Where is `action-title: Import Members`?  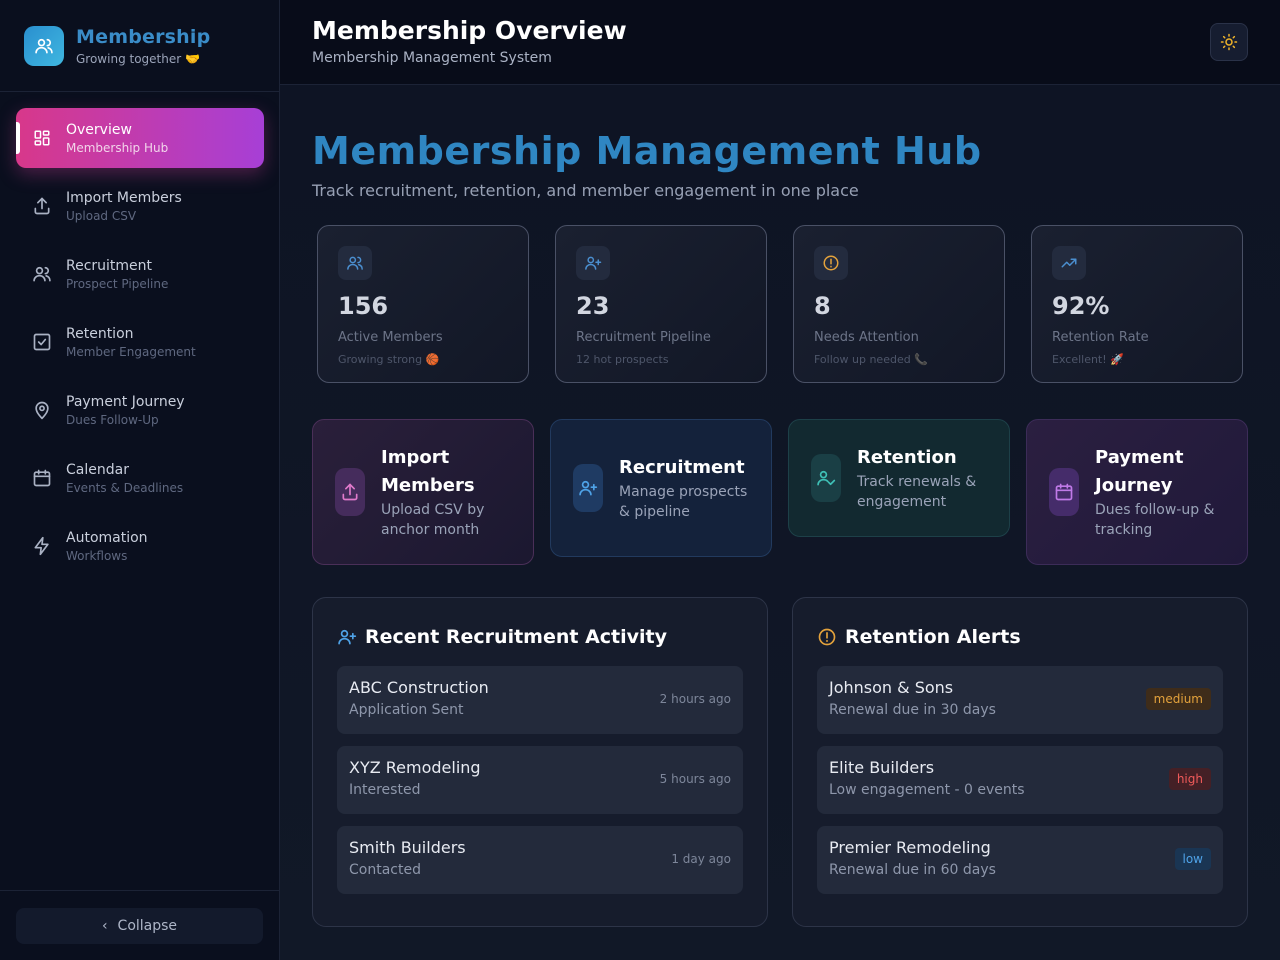
action-title: Import Members is located at coordinates (428, 471).